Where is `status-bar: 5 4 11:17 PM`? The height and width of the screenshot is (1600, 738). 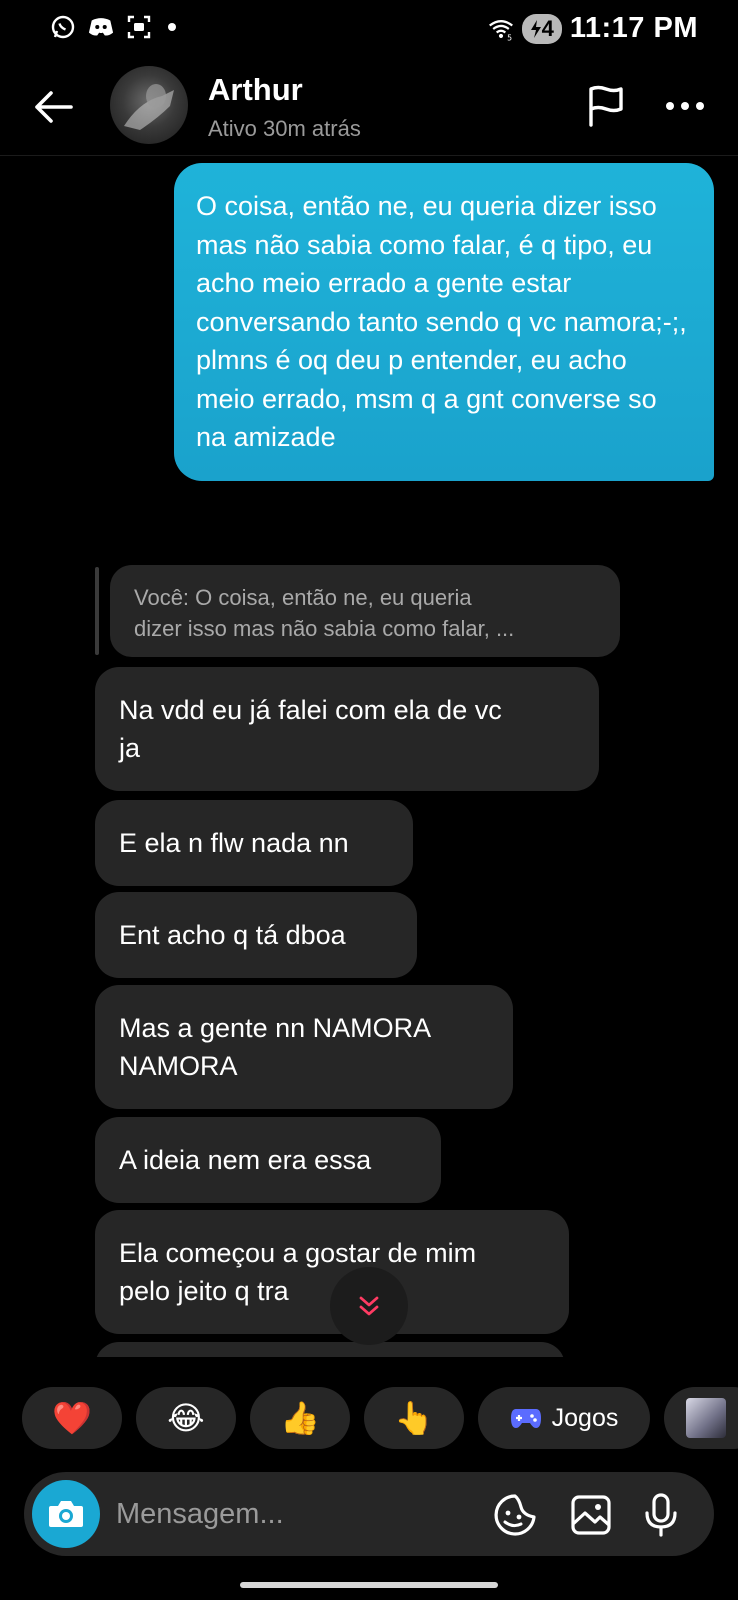 status-bar: 5 4 11:17 PM is located at coordinates (369, 28).